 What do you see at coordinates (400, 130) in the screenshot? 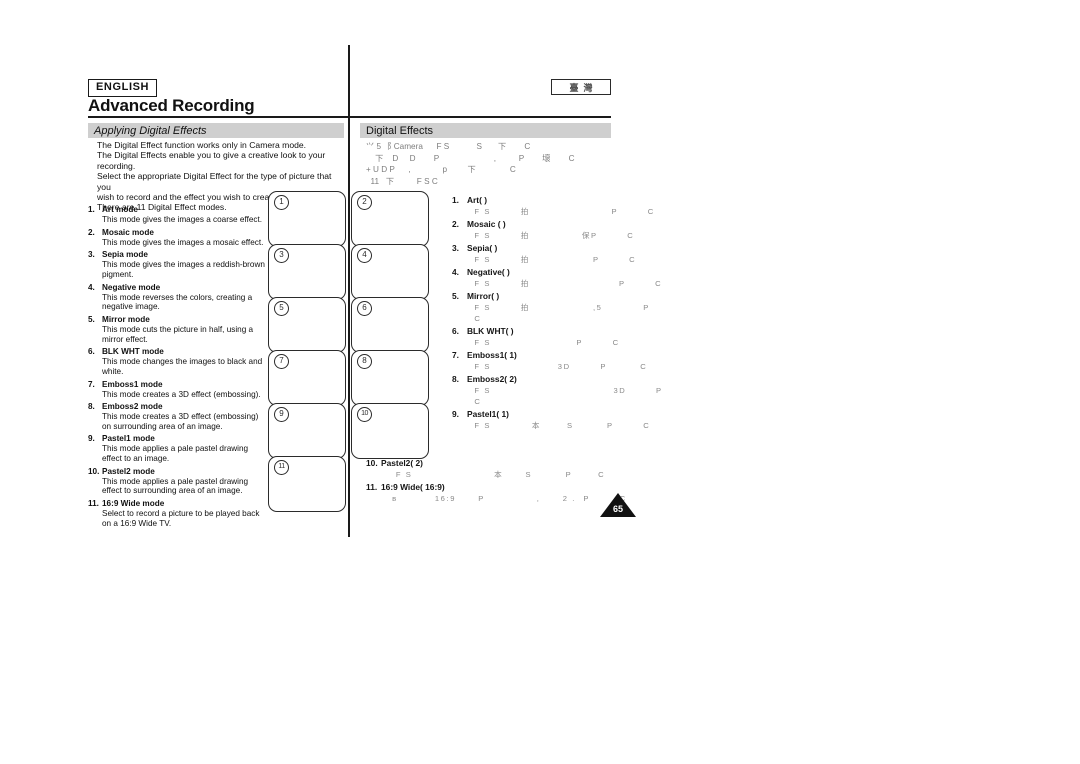
I see `section-bar-chinese-label: Digital Effects` at bounding box center [400, 130].